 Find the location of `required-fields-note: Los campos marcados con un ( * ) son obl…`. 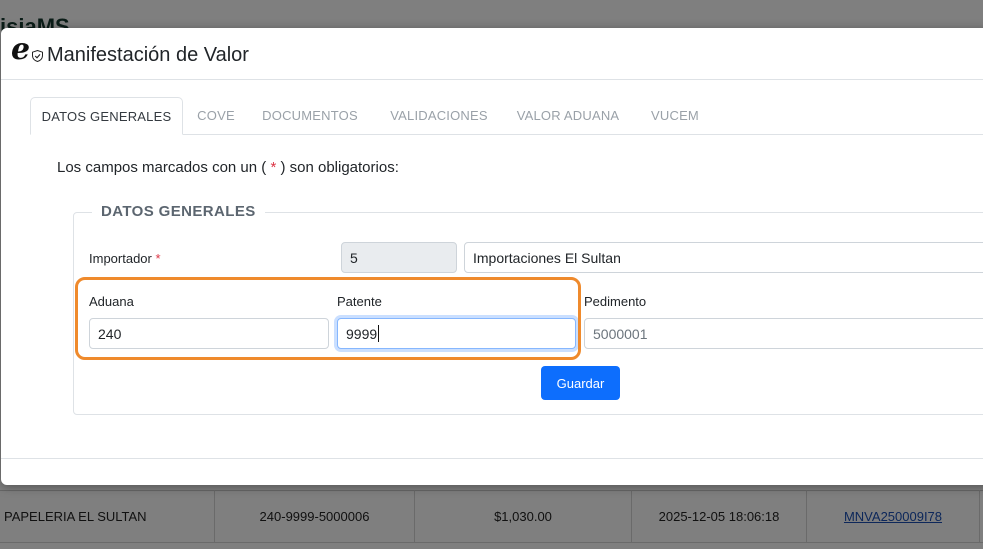

required-fields-note: Los campos marcados con un ( * ) son obl… is located at coordinates (228, 167).